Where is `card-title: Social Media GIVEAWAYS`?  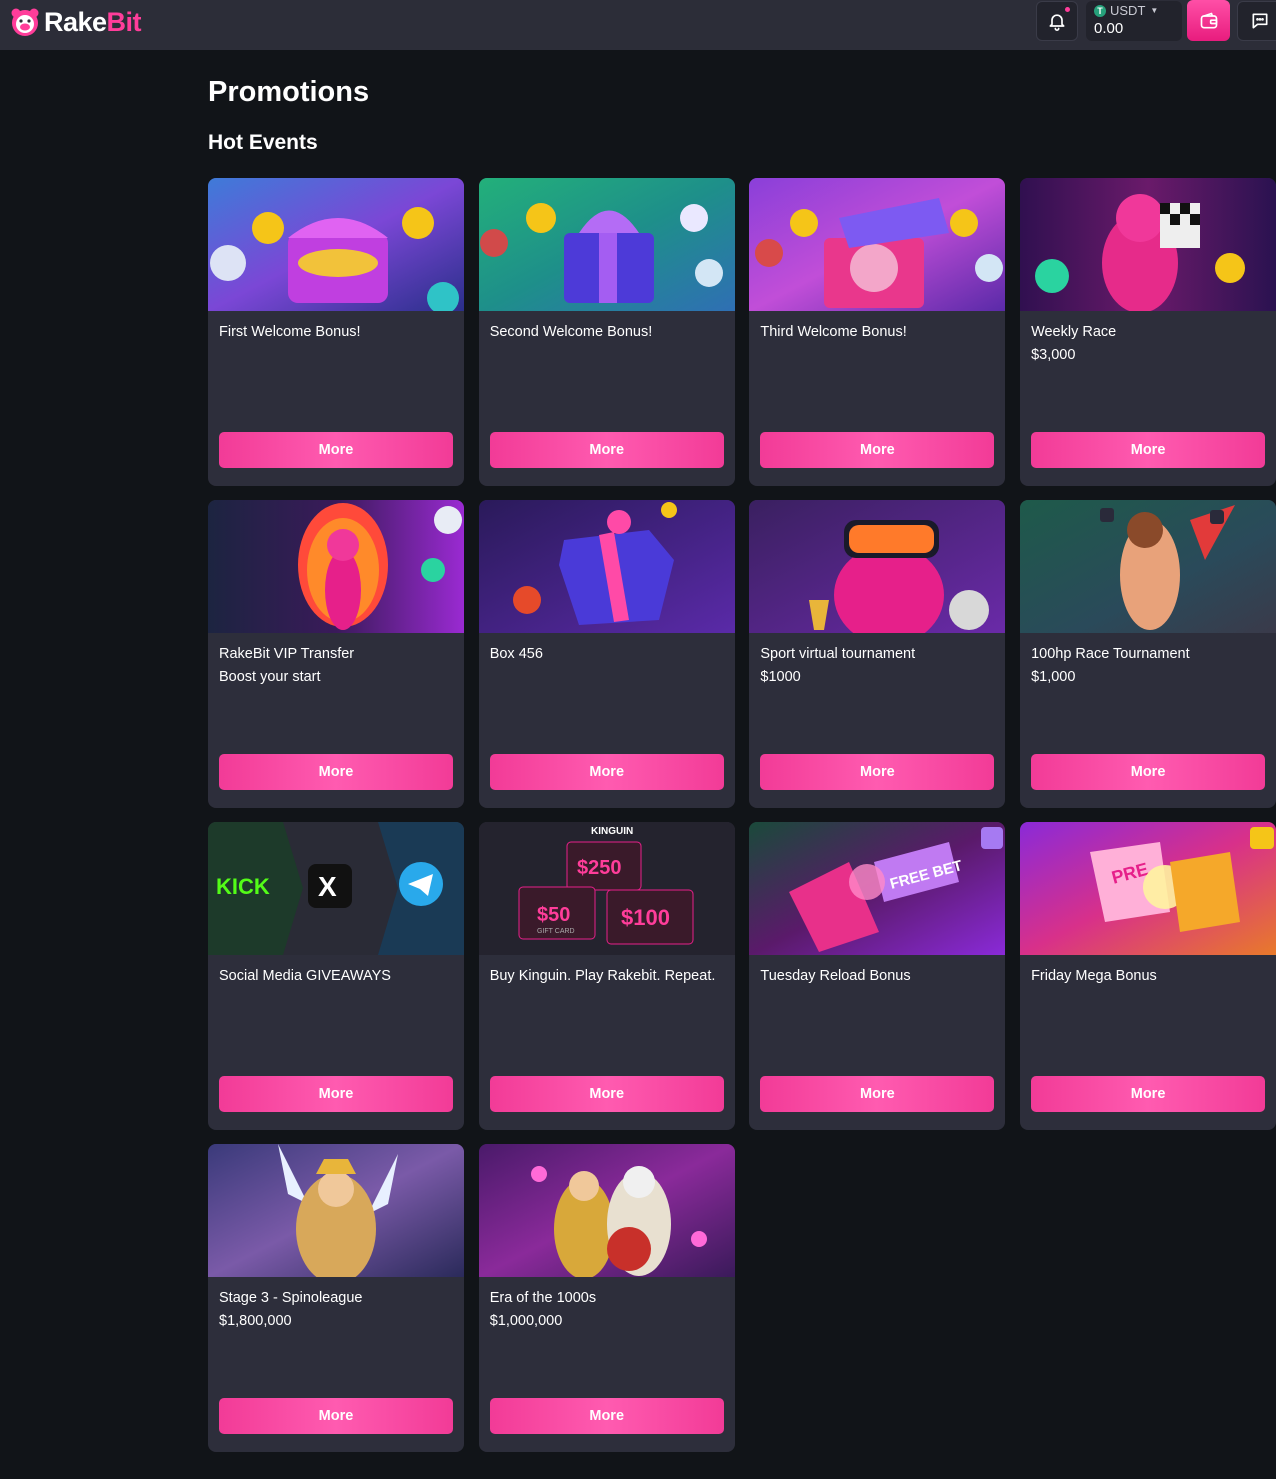
card-title: Social Media GIVEAWAYS is located at coordinates (305, 976).